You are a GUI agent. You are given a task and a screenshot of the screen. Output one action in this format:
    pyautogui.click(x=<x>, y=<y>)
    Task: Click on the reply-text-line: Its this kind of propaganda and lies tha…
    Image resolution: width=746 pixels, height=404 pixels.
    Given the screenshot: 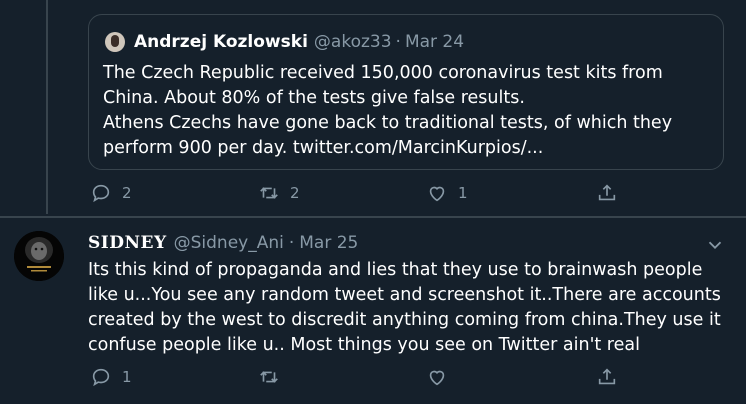 What is the action you would take?
    pyautogui.click(x=395, y=270)
    